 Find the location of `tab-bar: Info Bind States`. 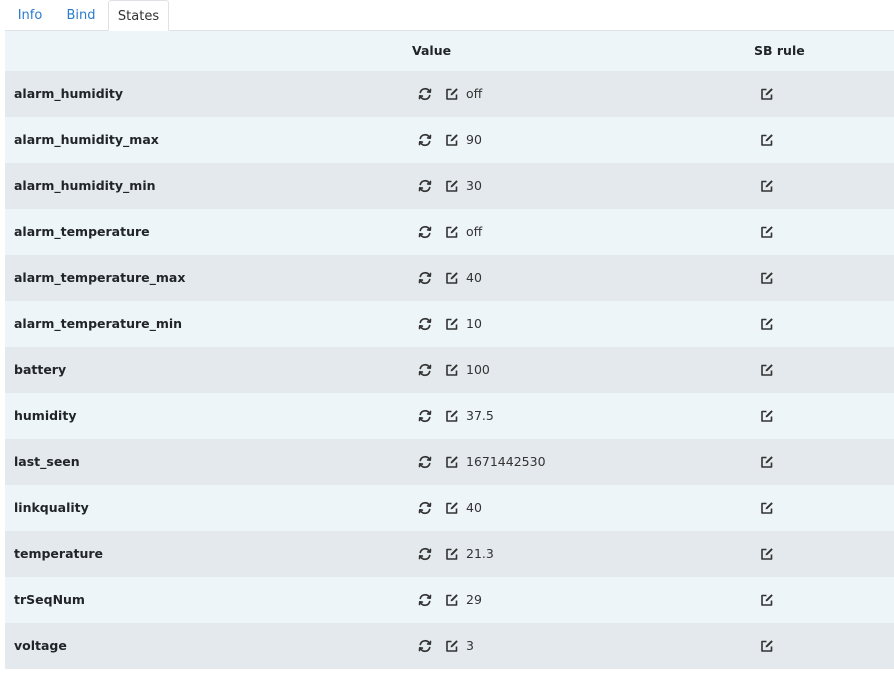

tab-bar: Info Bind States is located at coordinates (449, 15).